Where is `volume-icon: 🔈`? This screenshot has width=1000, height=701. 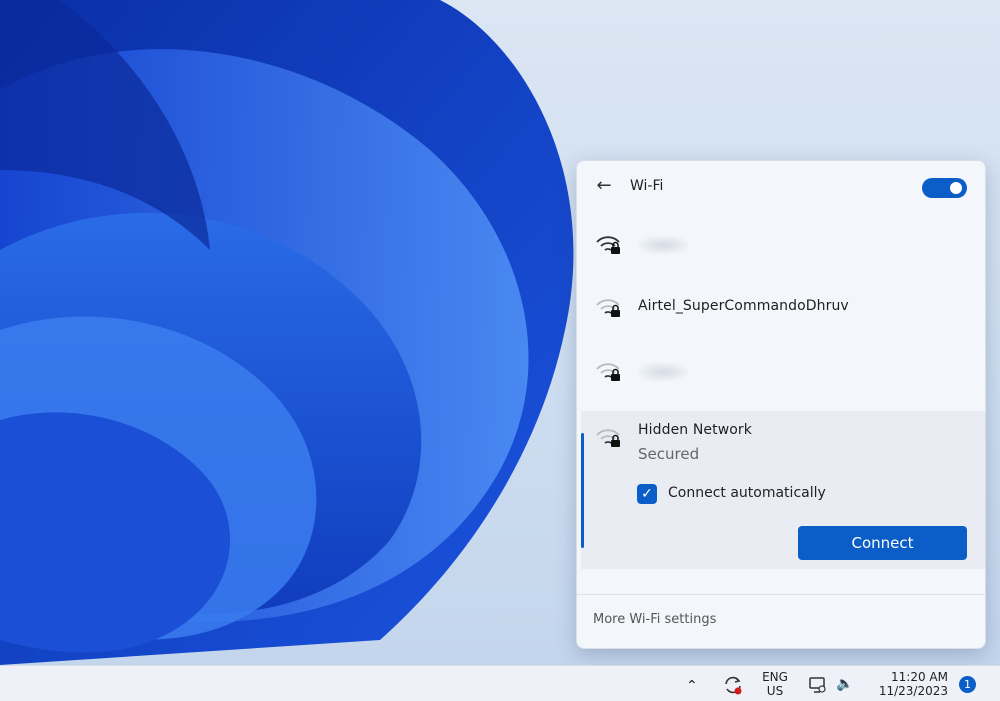
volume-icon: 🔈 is located at coordinates (844, 684).